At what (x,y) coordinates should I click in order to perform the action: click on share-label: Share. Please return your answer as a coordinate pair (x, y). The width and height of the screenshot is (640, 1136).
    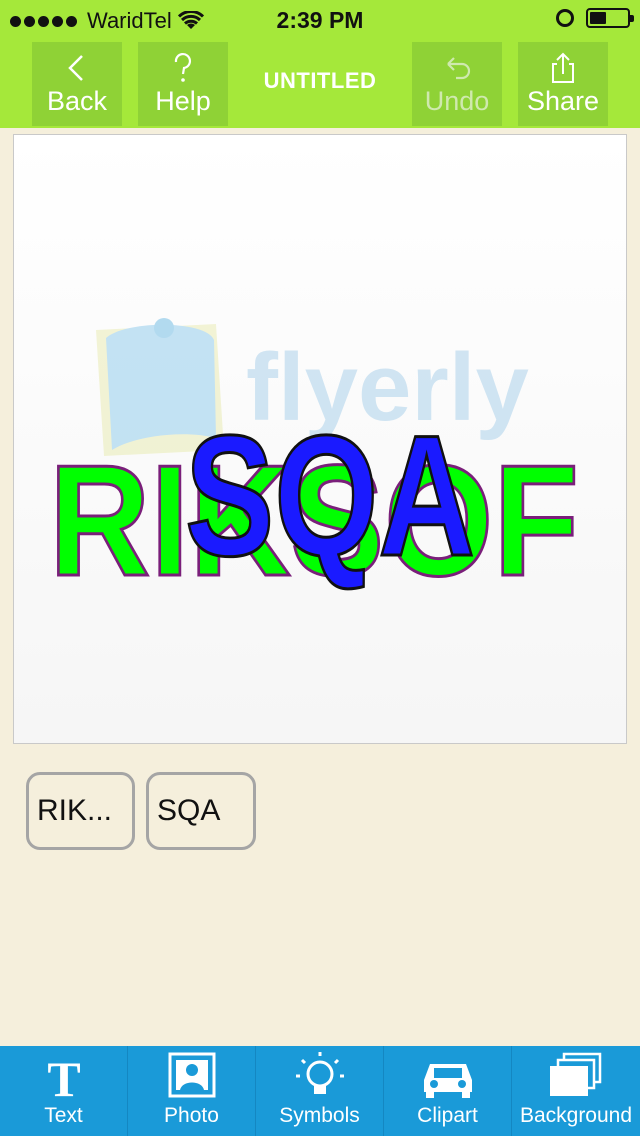
    Looking at the image, I should click on (563, 101).